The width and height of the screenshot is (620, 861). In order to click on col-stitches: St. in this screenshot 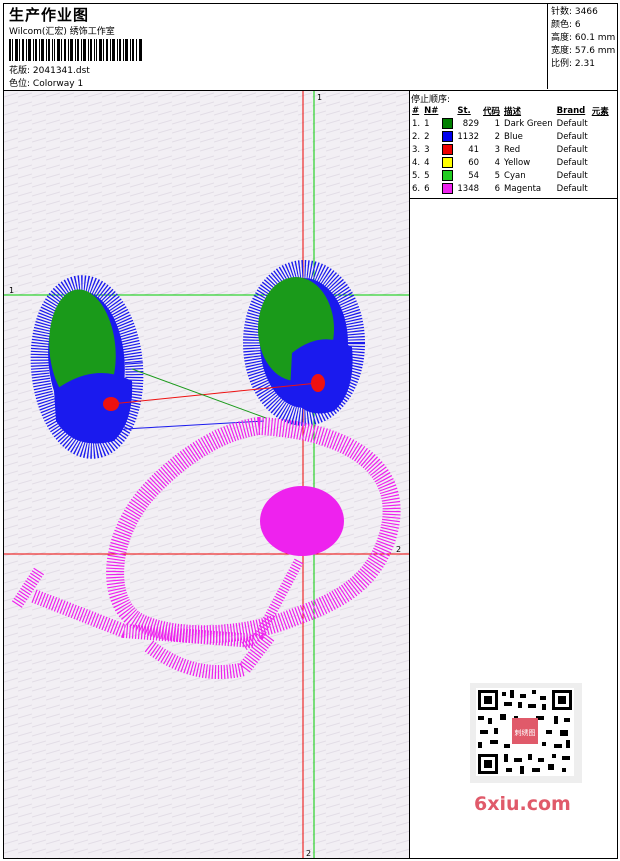, I will do `click(464, 110)`.